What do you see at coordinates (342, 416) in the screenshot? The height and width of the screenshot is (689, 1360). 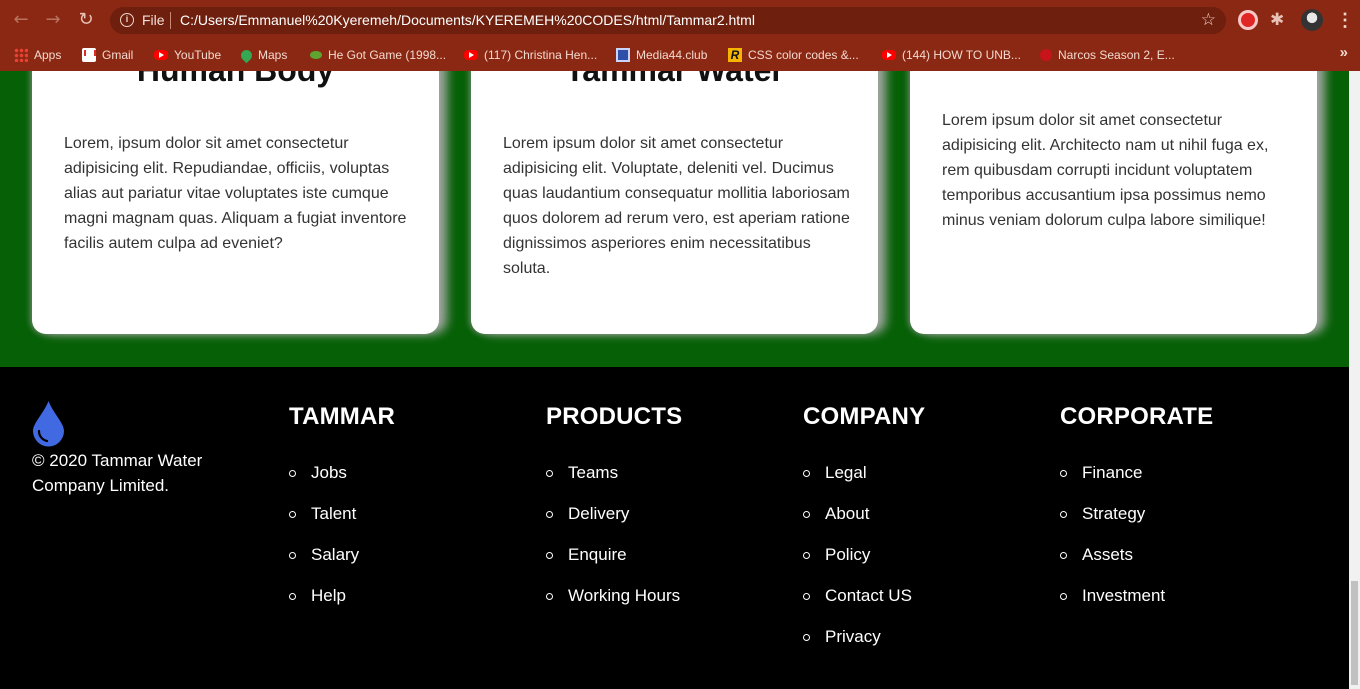 I see `footer-column-title: TAMMAR` at bounding box center [342, 416].